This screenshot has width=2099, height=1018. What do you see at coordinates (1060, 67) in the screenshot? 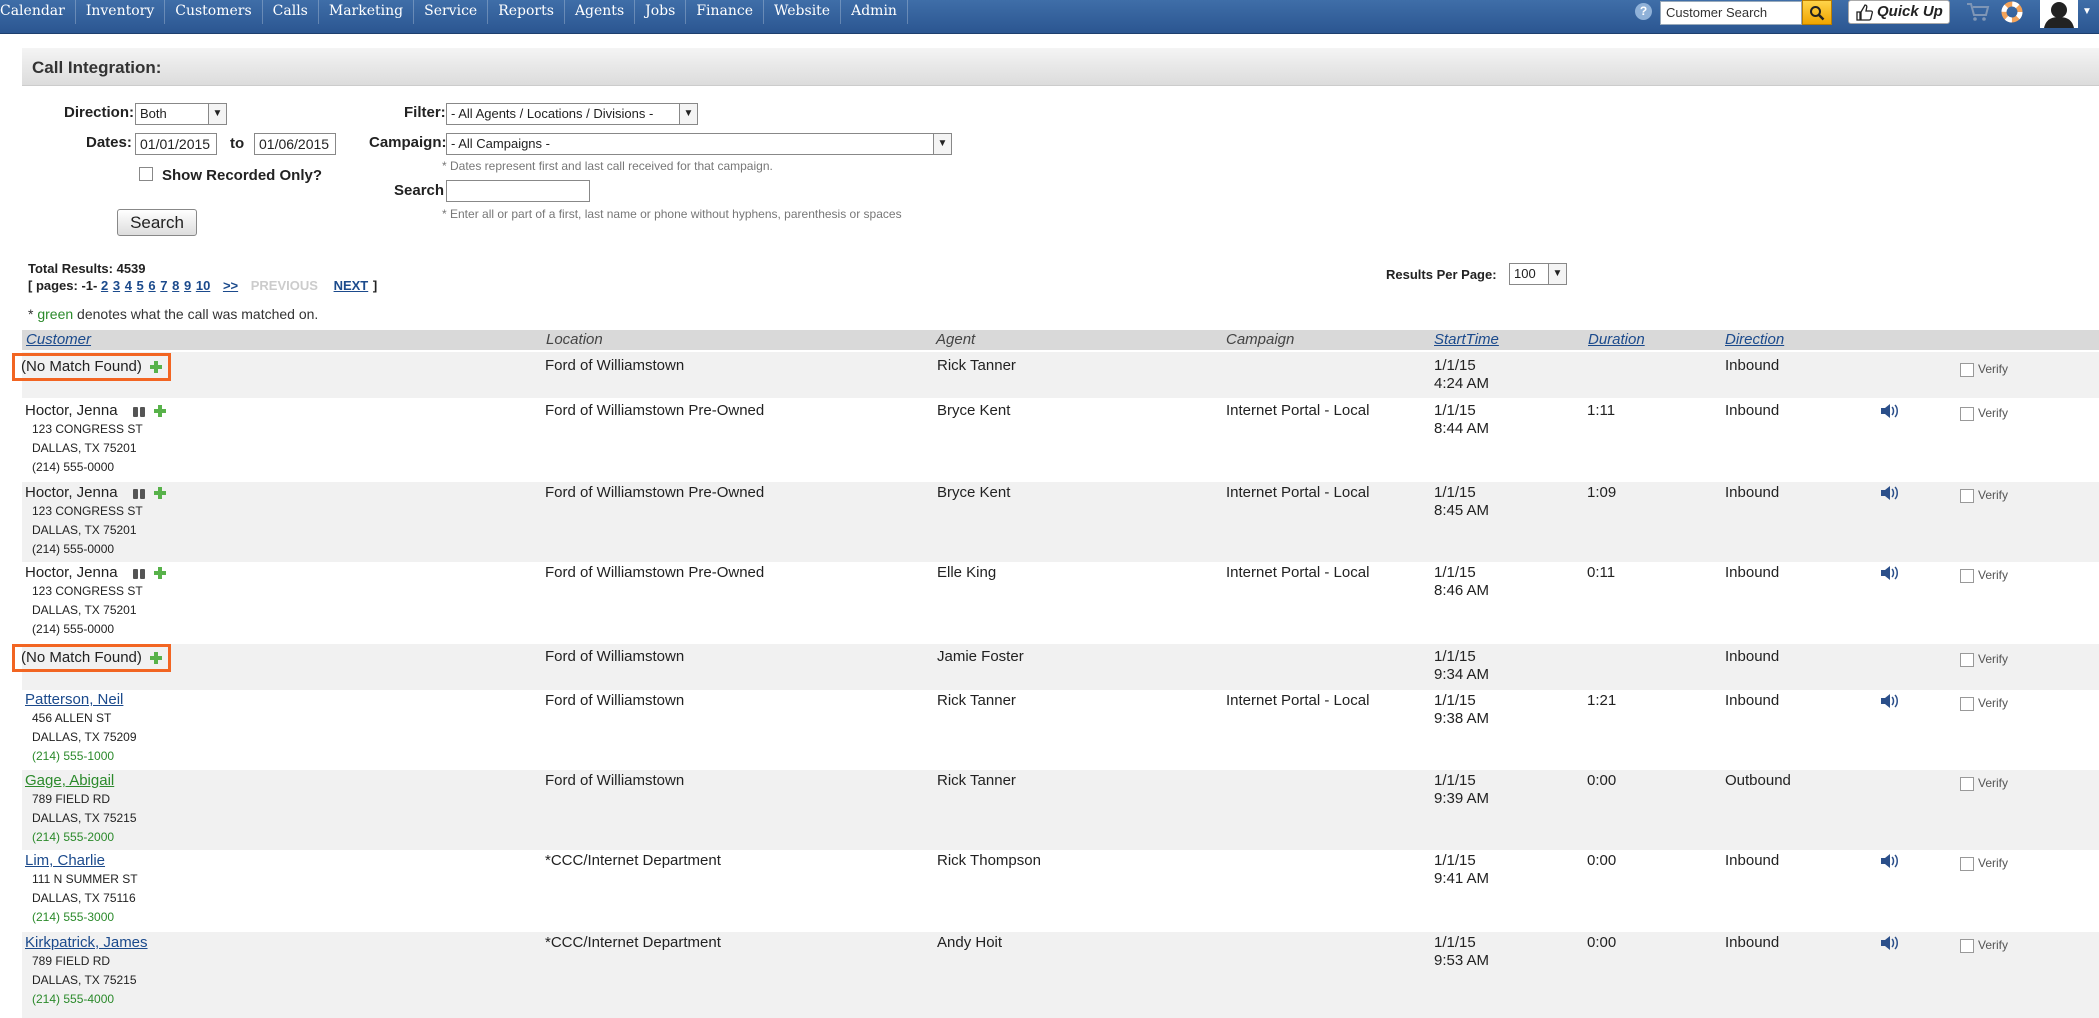
I see `panel-header: Call Integration:` at bounding box center [1060, 67].